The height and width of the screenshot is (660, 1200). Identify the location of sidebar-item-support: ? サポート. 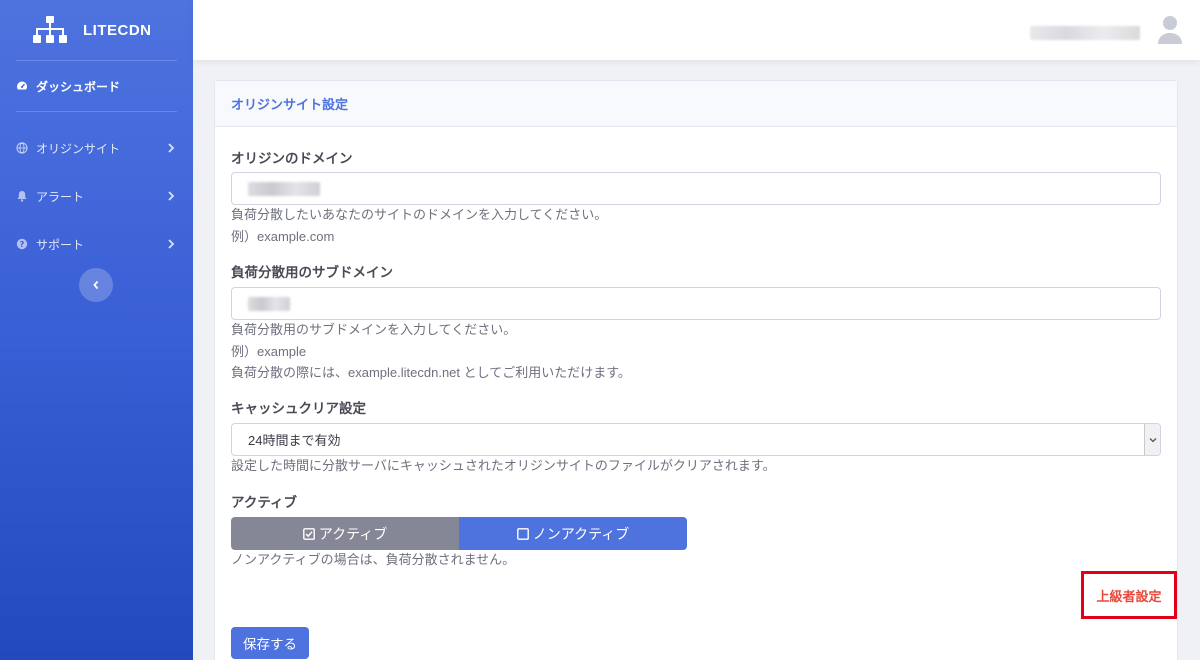
(96, 244).